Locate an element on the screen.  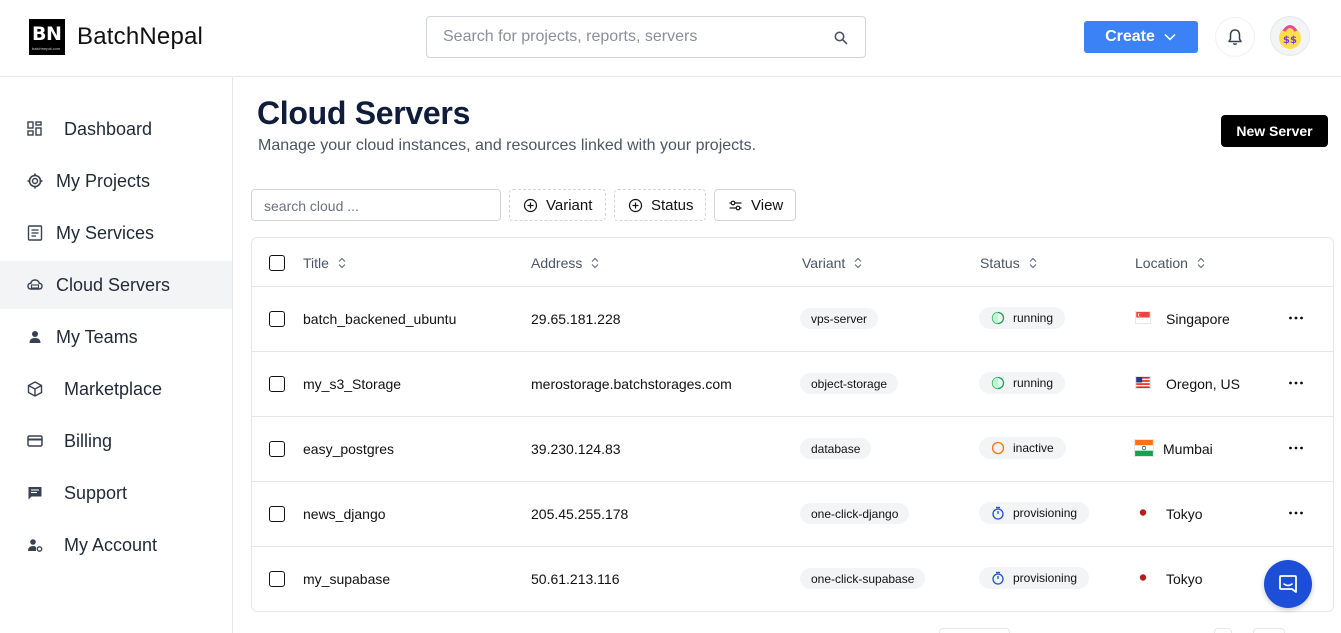
status-filter-button: Status is located at coordinates (660, 205).